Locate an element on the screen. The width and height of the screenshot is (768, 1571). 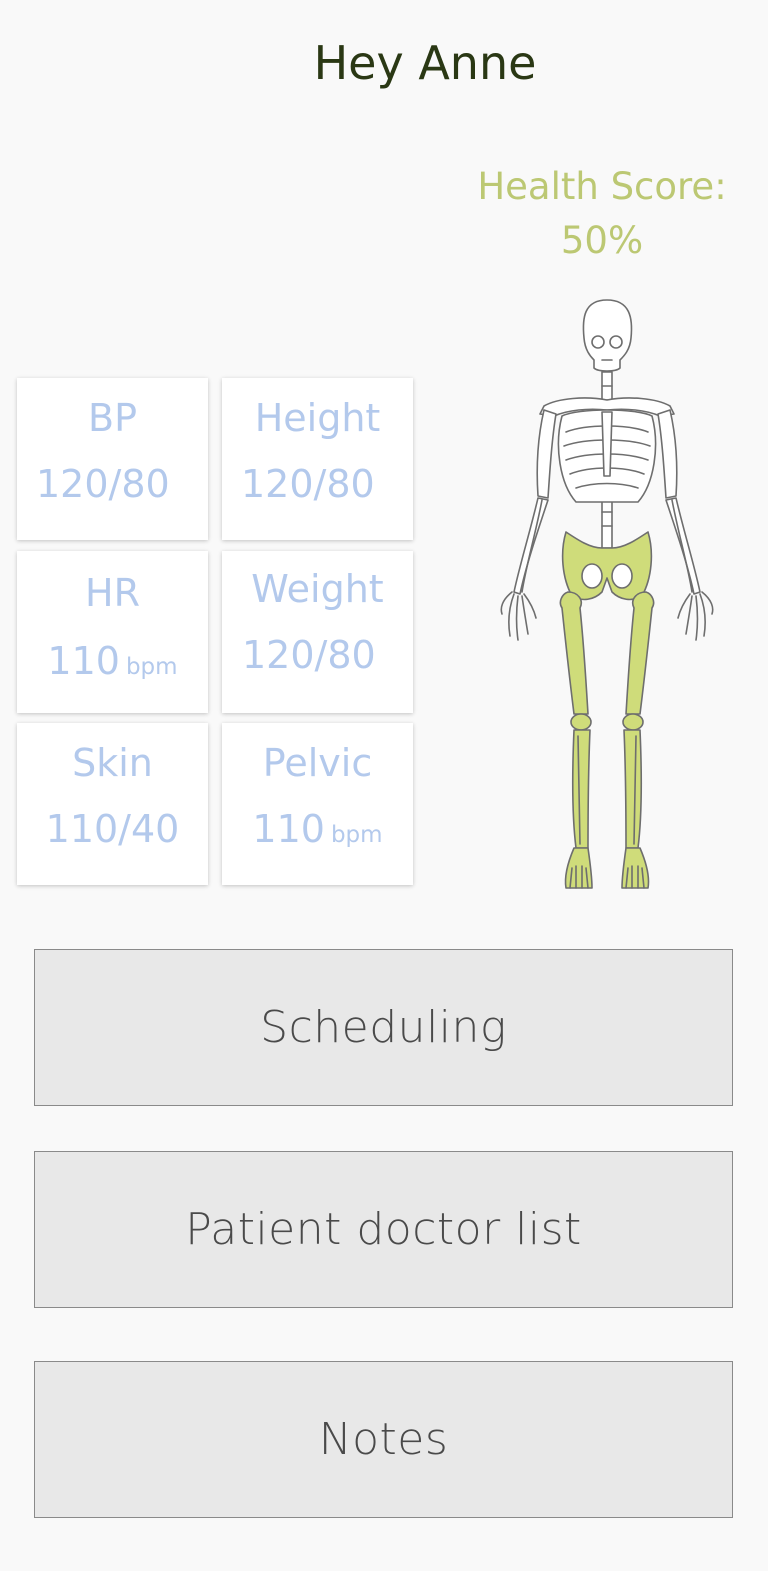
left-hand is located at coordinates (518, 616).